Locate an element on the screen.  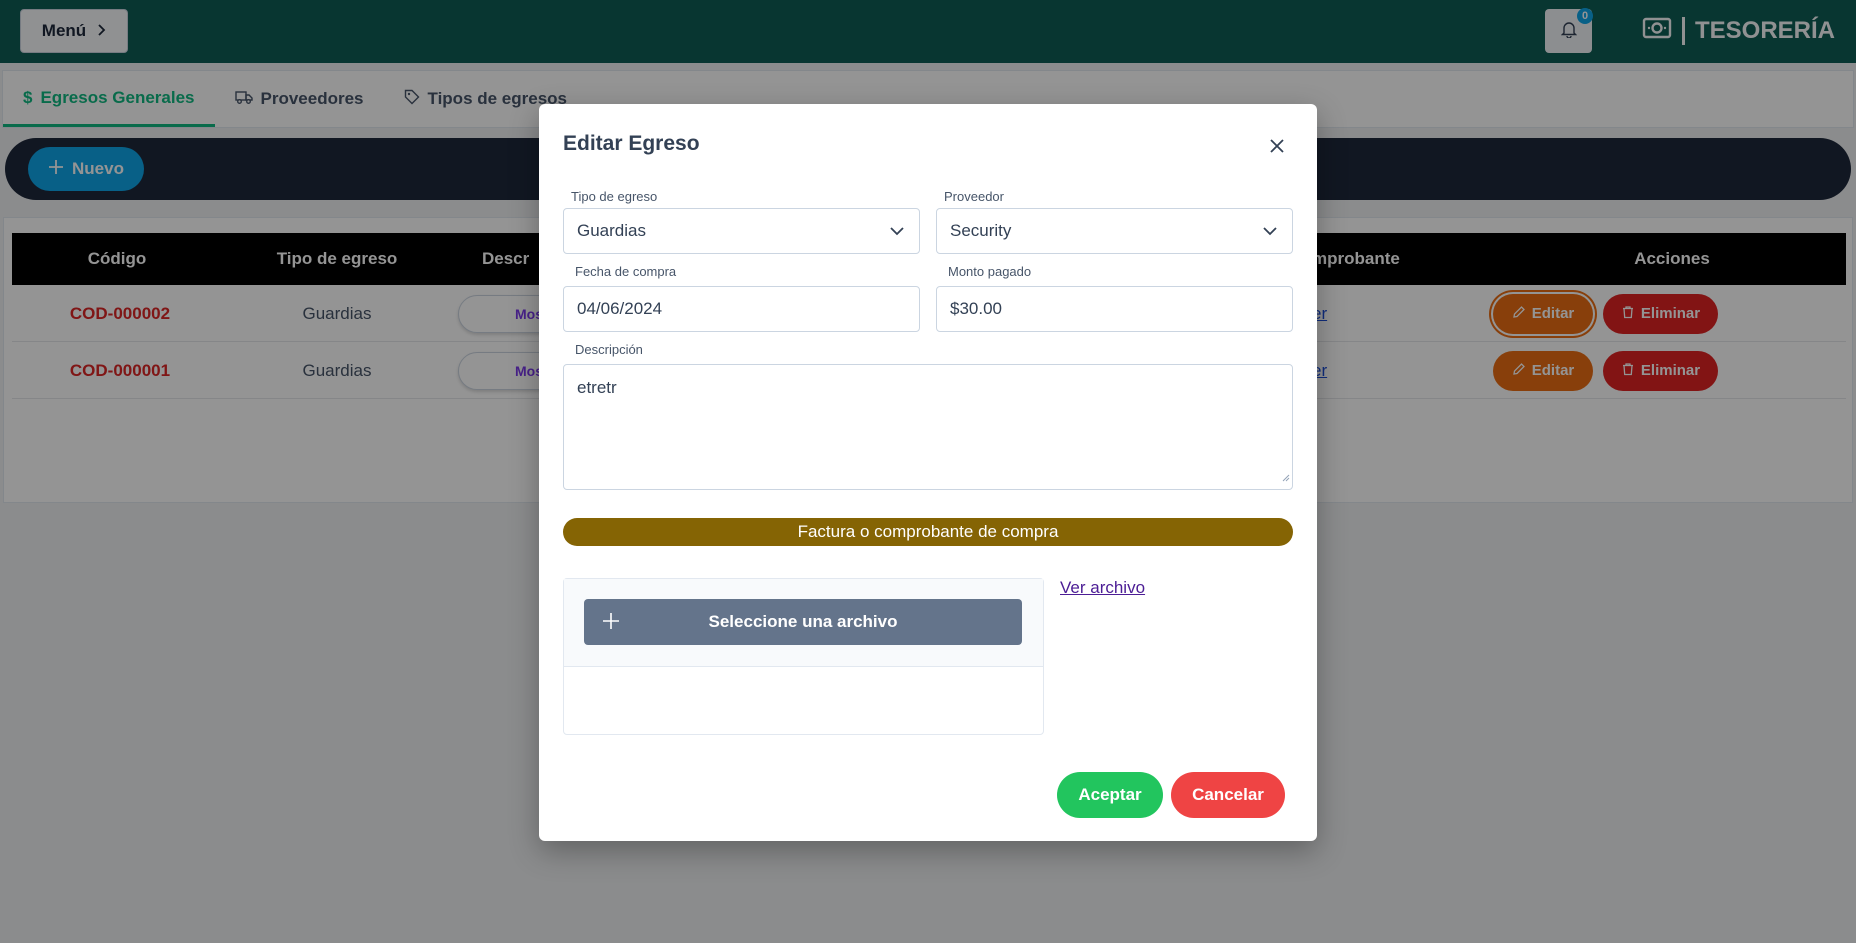
fecha-compra-input: 04/06/2024 is located at coordinates (741, 309).